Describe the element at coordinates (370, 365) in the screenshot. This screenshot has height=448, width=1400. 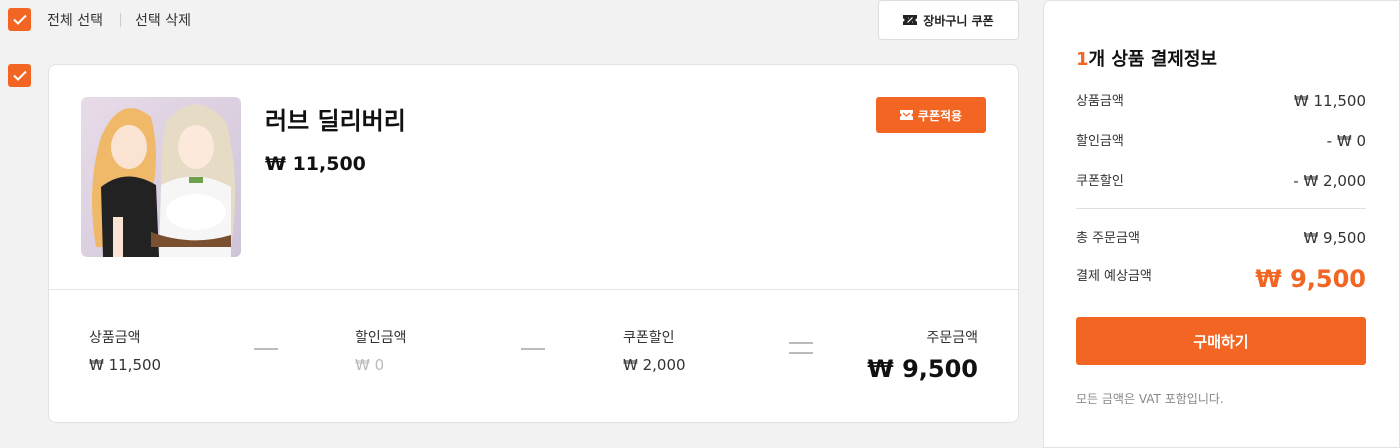
I see `summary-value: ₩ 0` at that location.